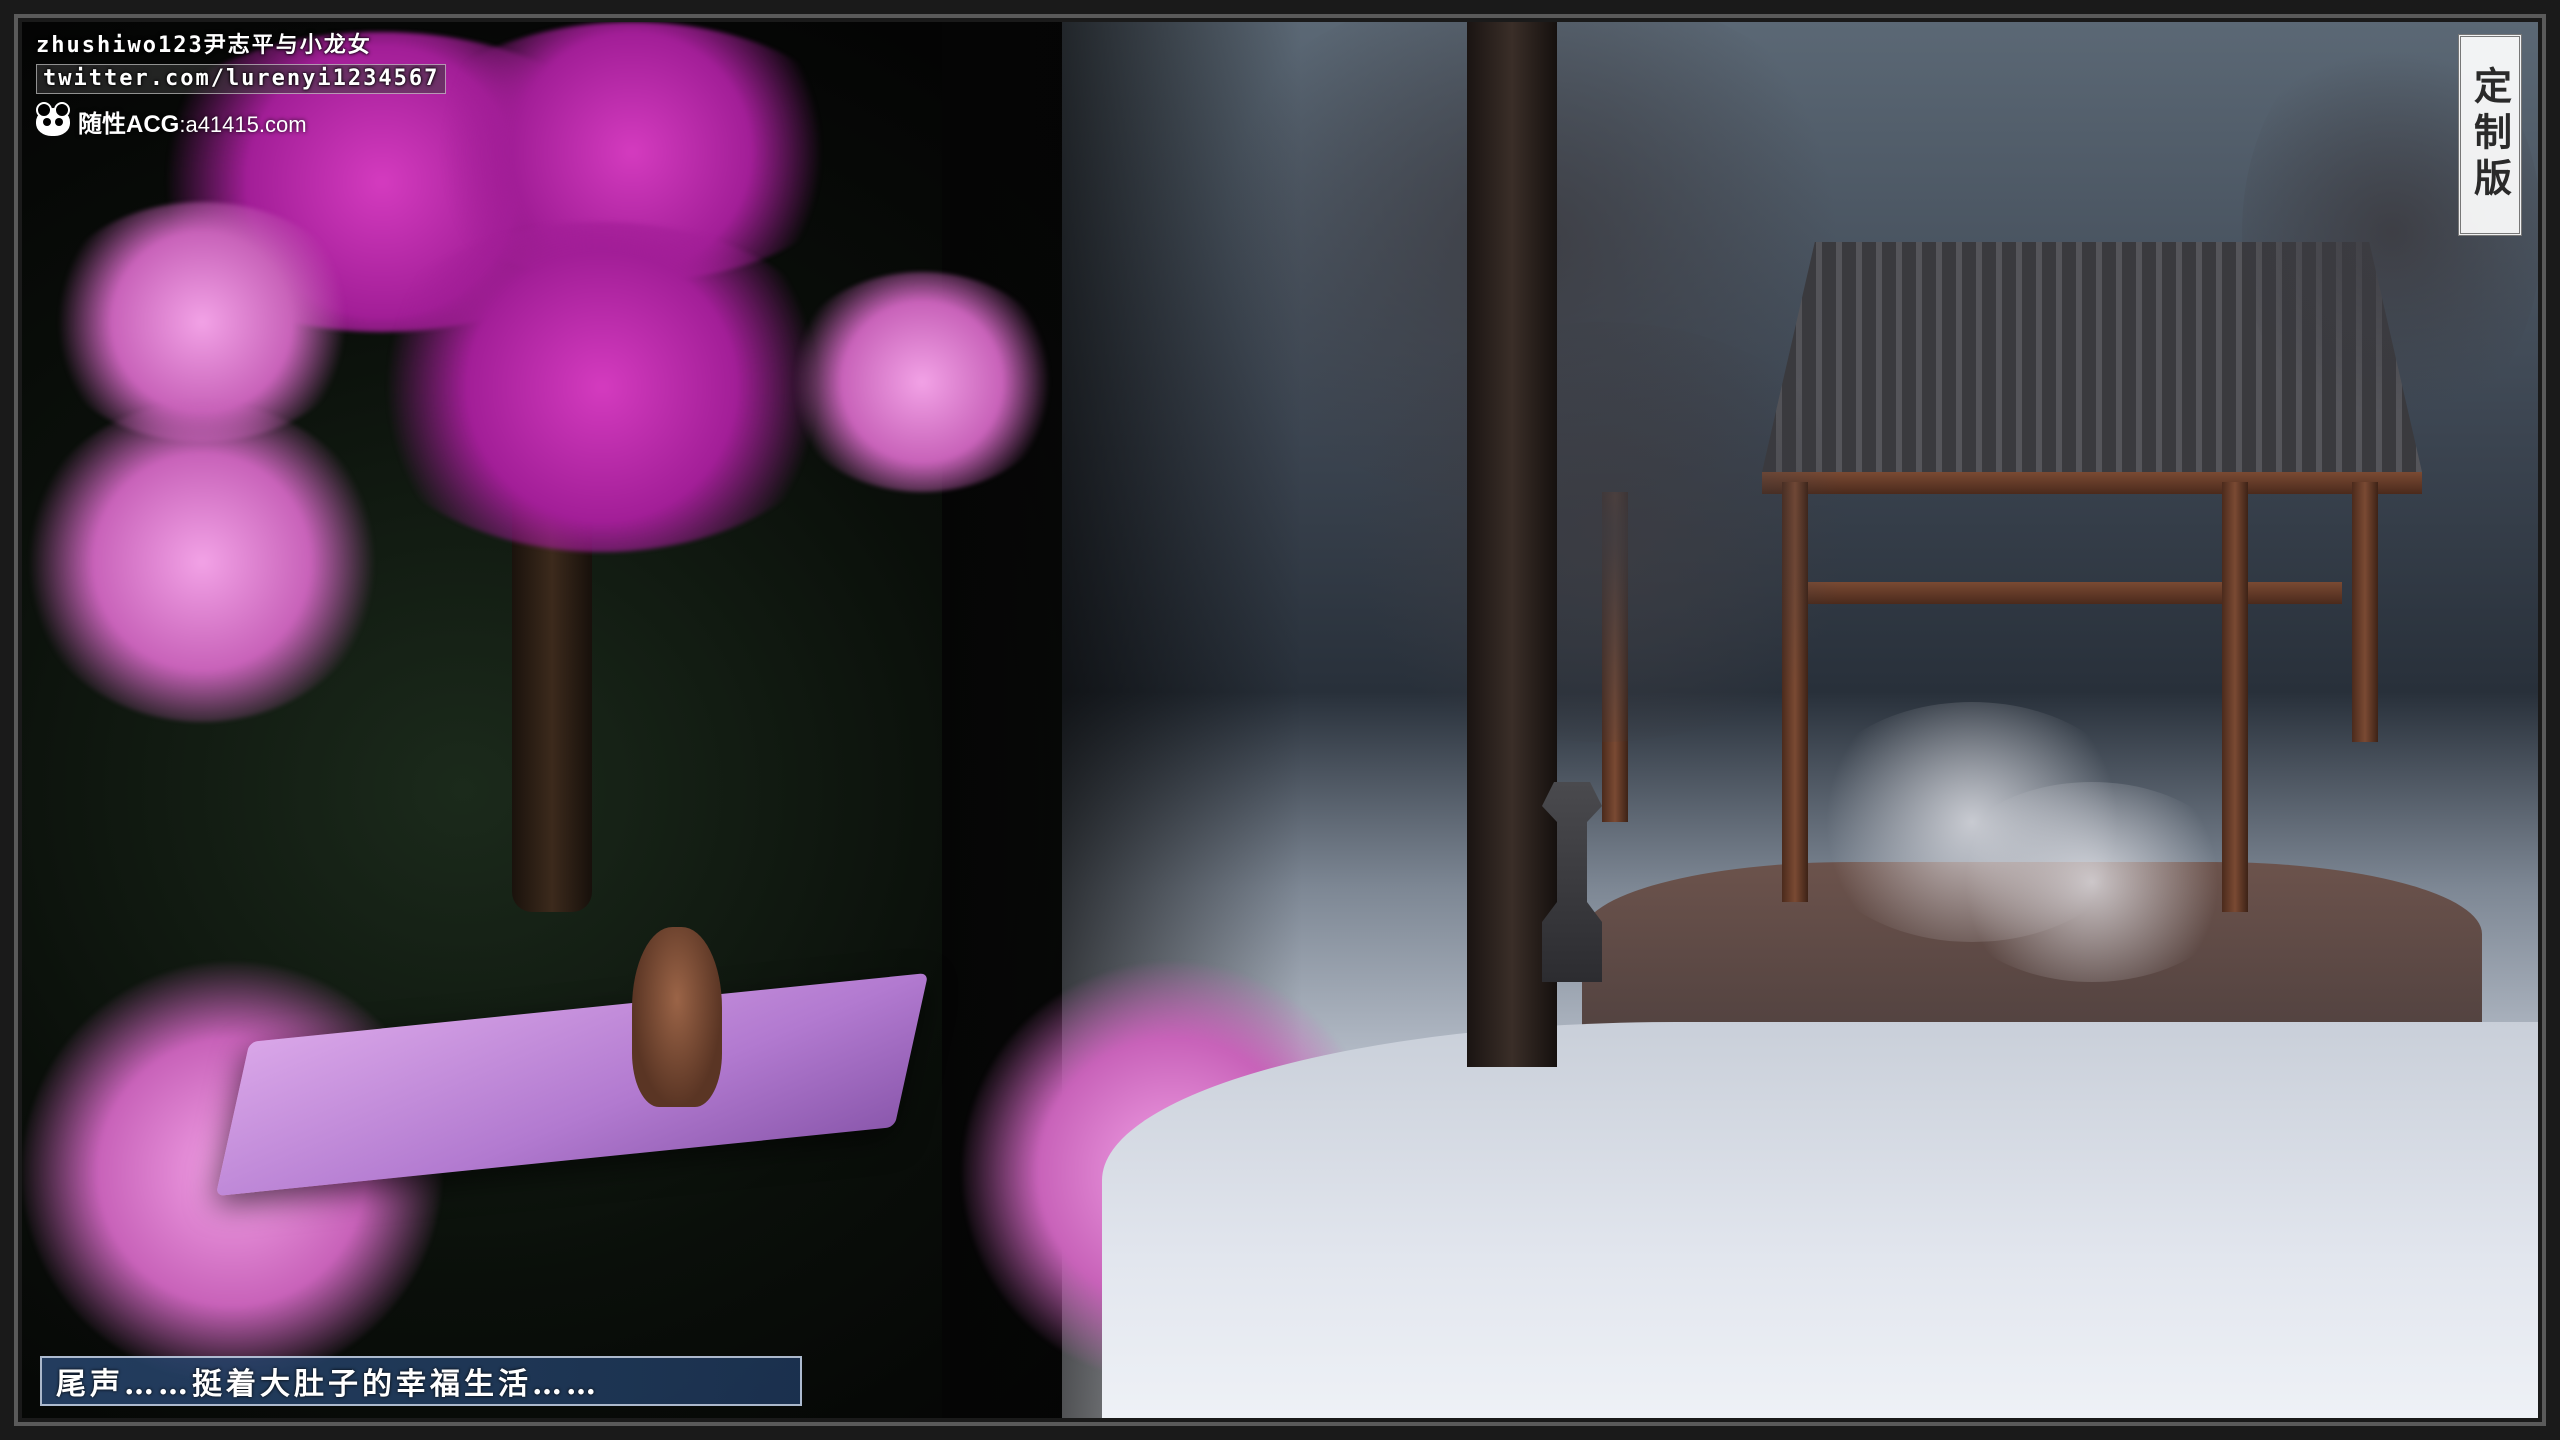 This screenshot has width=2560, height=1440. What do you see at coordinates (2490, 135) in the screenshot?
I see `edition-badge: 定制版` at bounding box center [2490, 135].